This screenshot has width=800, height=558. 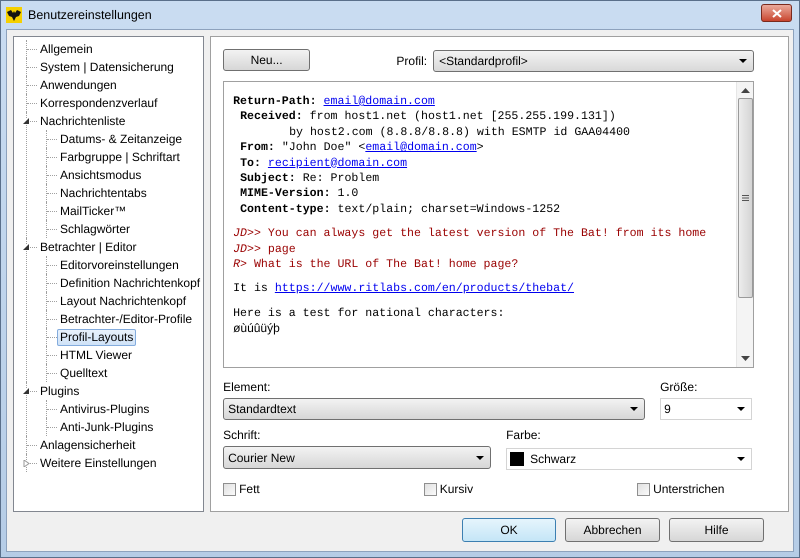 What do you see at coordinates (457, 489) in the screenshot?
I see `checkbox-label: Kursiv` at bounding box center [457, 489].